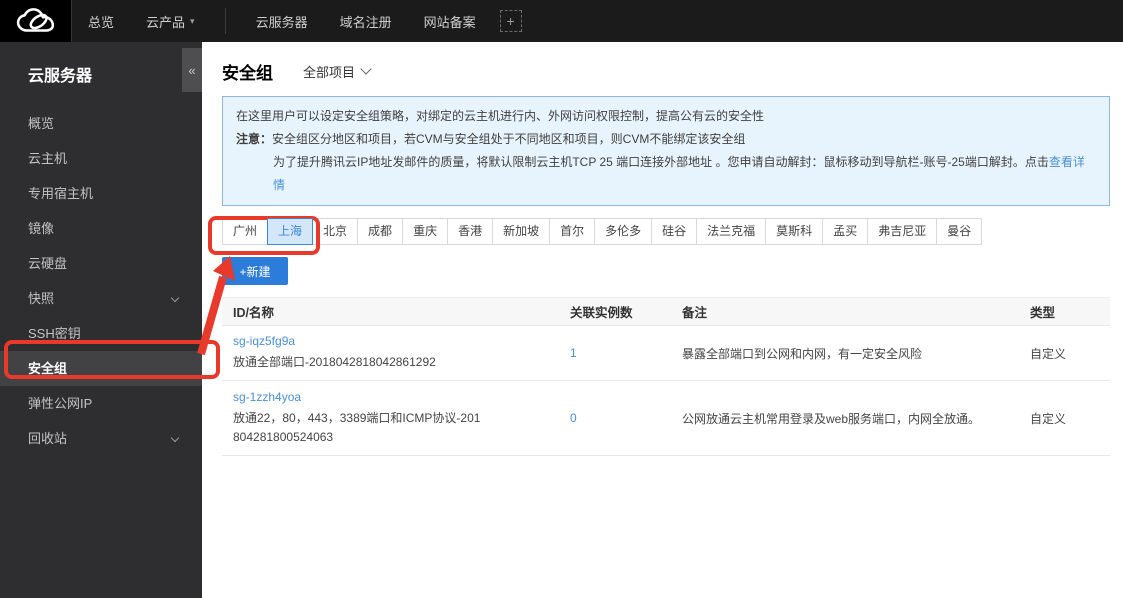 Image resolution: width=1123 pixels, height=598 pixels. What do you see at coordinates (615, 353) in the screenshot?
I see `cell-instances: 1` at bounding box center [615, 353].